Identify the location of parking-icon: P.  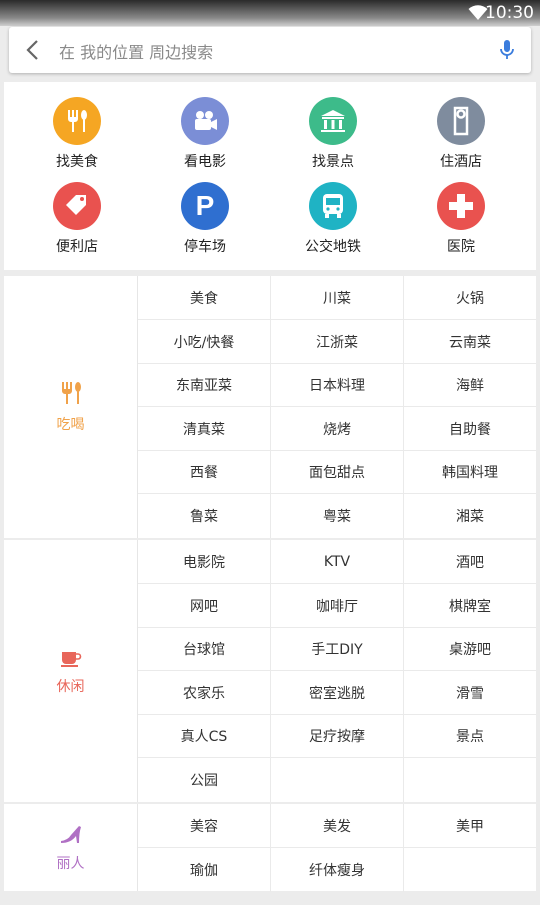
(205, 206).